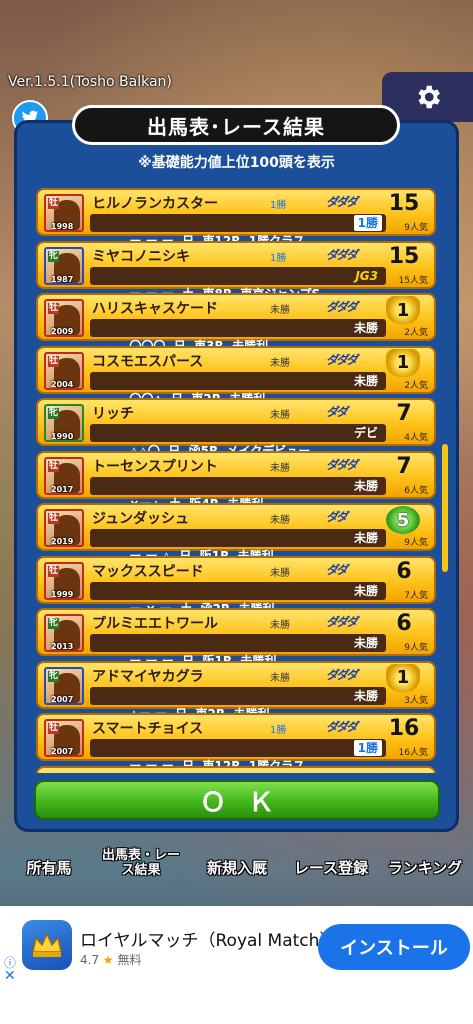  Describe the element at coordinates (129, 960) in the screenshot. I see `ad-price: 無料` at that location.